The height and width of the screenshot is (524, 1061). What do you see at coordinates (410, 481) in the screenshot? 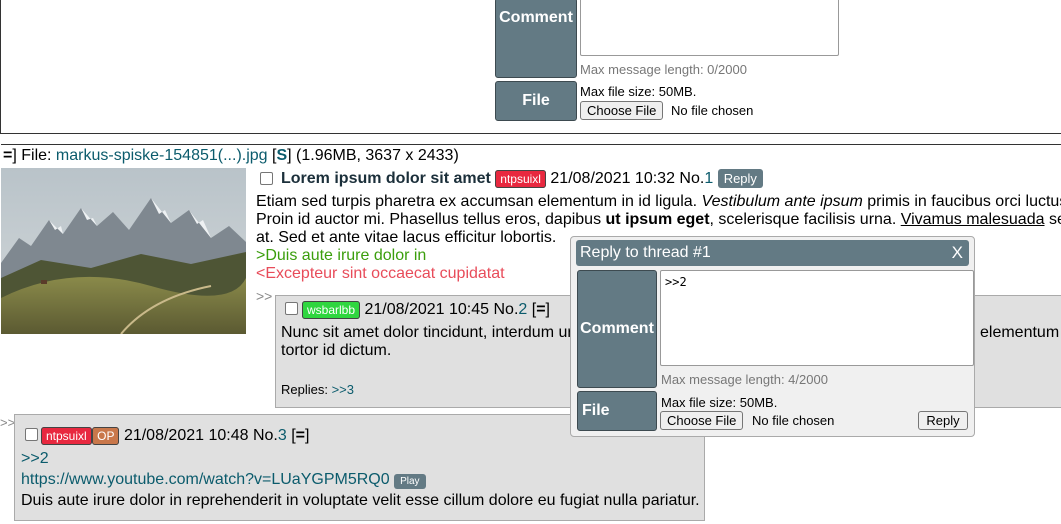
I see `play-button: Play` at bounding box center [410, 481].